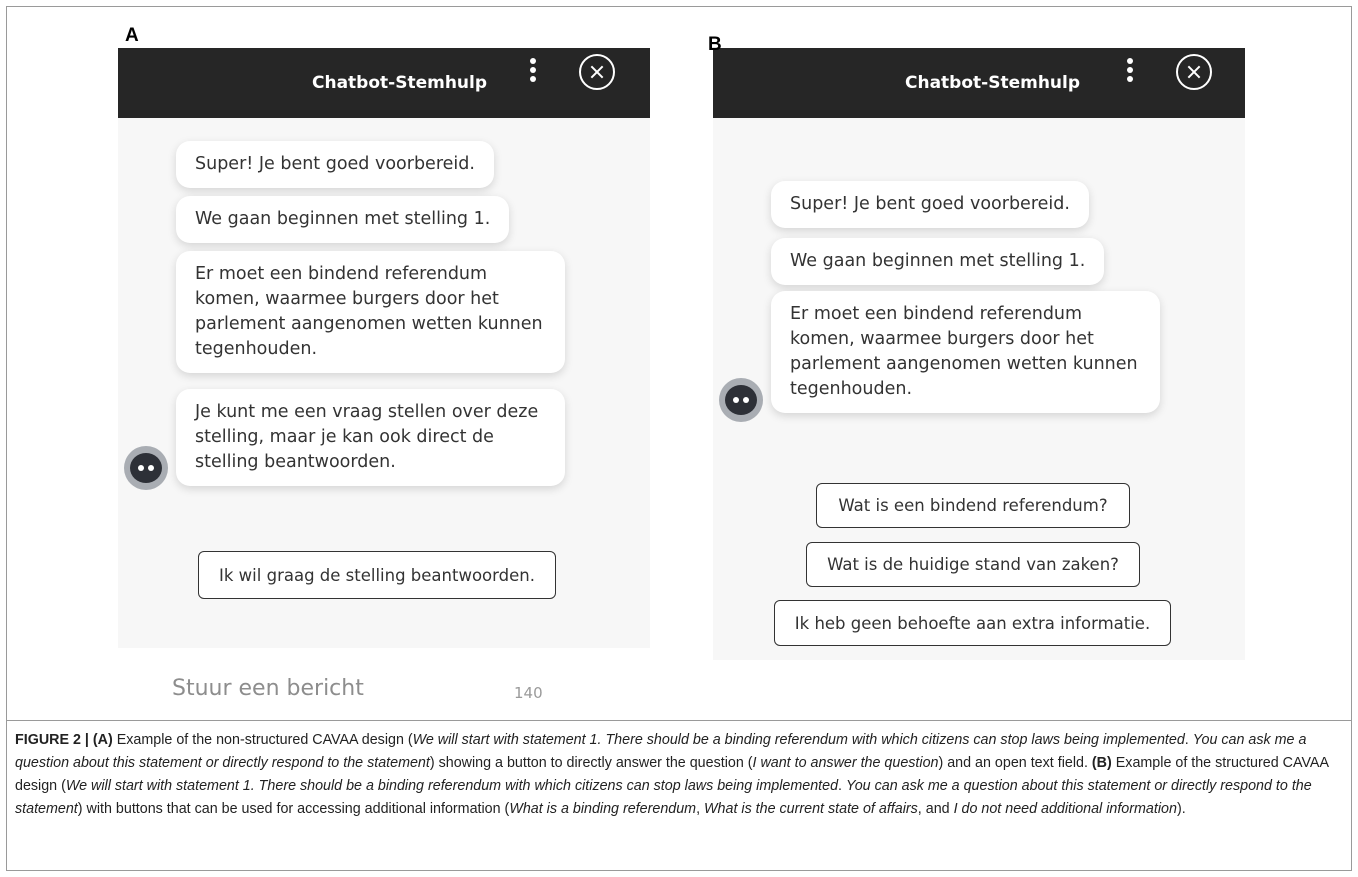 Image resolution: width=1358 pixels, height=877 pixels. I want to click on caption-b-marker: (B), so click(1101, 763).